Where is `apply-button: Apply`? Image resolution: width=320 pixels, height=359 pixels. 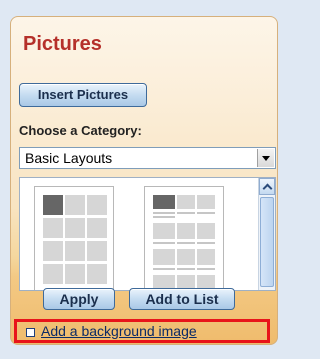
apply-button: Apply is located at coordinates (79, 299).